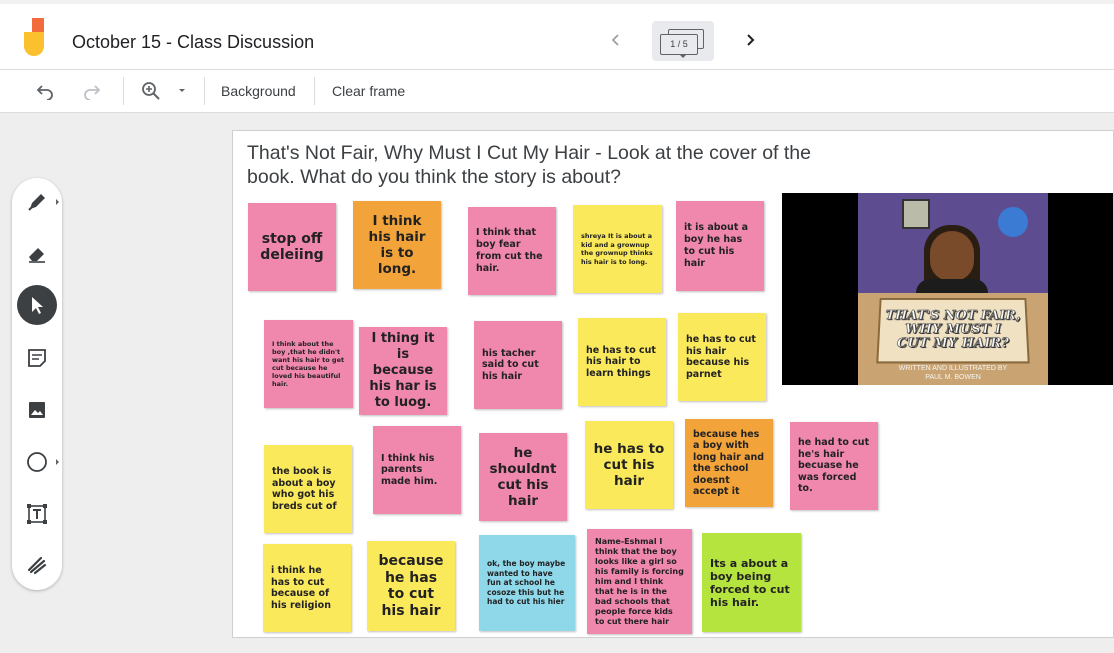 The image size is (1114, 653). Describe the element at coordinates (953, 368) in the screenshot. I see `cover-credit: WRITTEN AND ILLUSTRATED BY` at that location.